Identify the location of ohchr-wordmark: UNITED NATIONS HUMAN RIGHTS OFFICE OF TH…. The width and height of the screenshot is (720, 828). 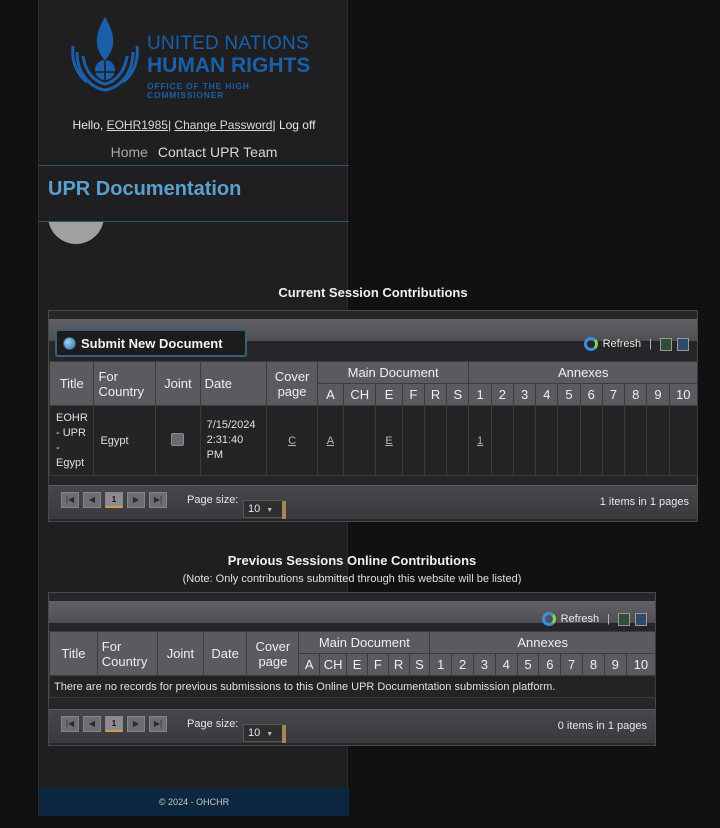
(237, 66).